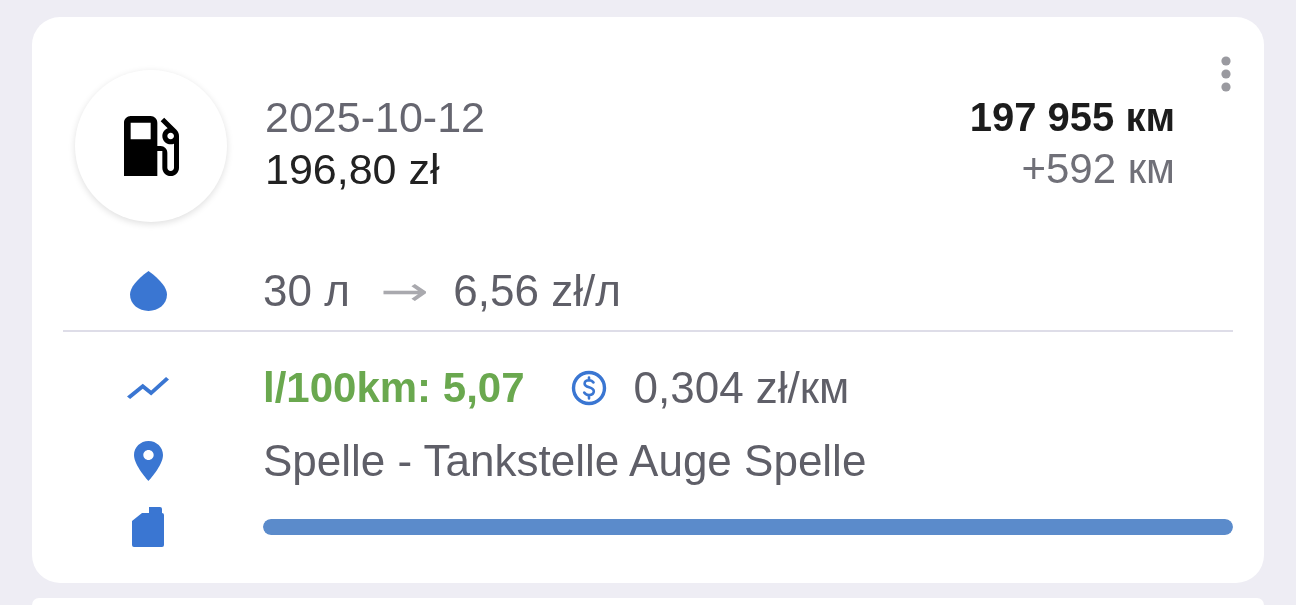 Image resolution: width=1296 pixels, height=605 pixels. What do you see at coordinates (306, 291) in the screenshot?
I see `fuel-volume: 30 л` at bounding box center [306, 291].